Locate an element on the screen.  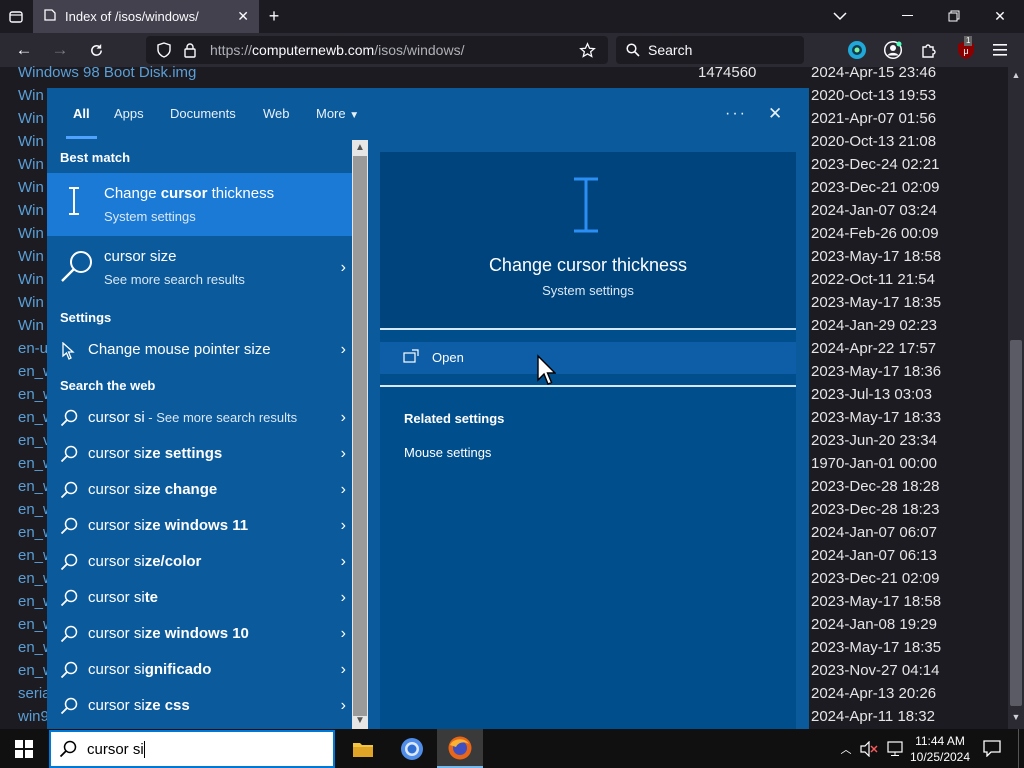
detail-subtitle: System settings is located at coordinates (588, 290).